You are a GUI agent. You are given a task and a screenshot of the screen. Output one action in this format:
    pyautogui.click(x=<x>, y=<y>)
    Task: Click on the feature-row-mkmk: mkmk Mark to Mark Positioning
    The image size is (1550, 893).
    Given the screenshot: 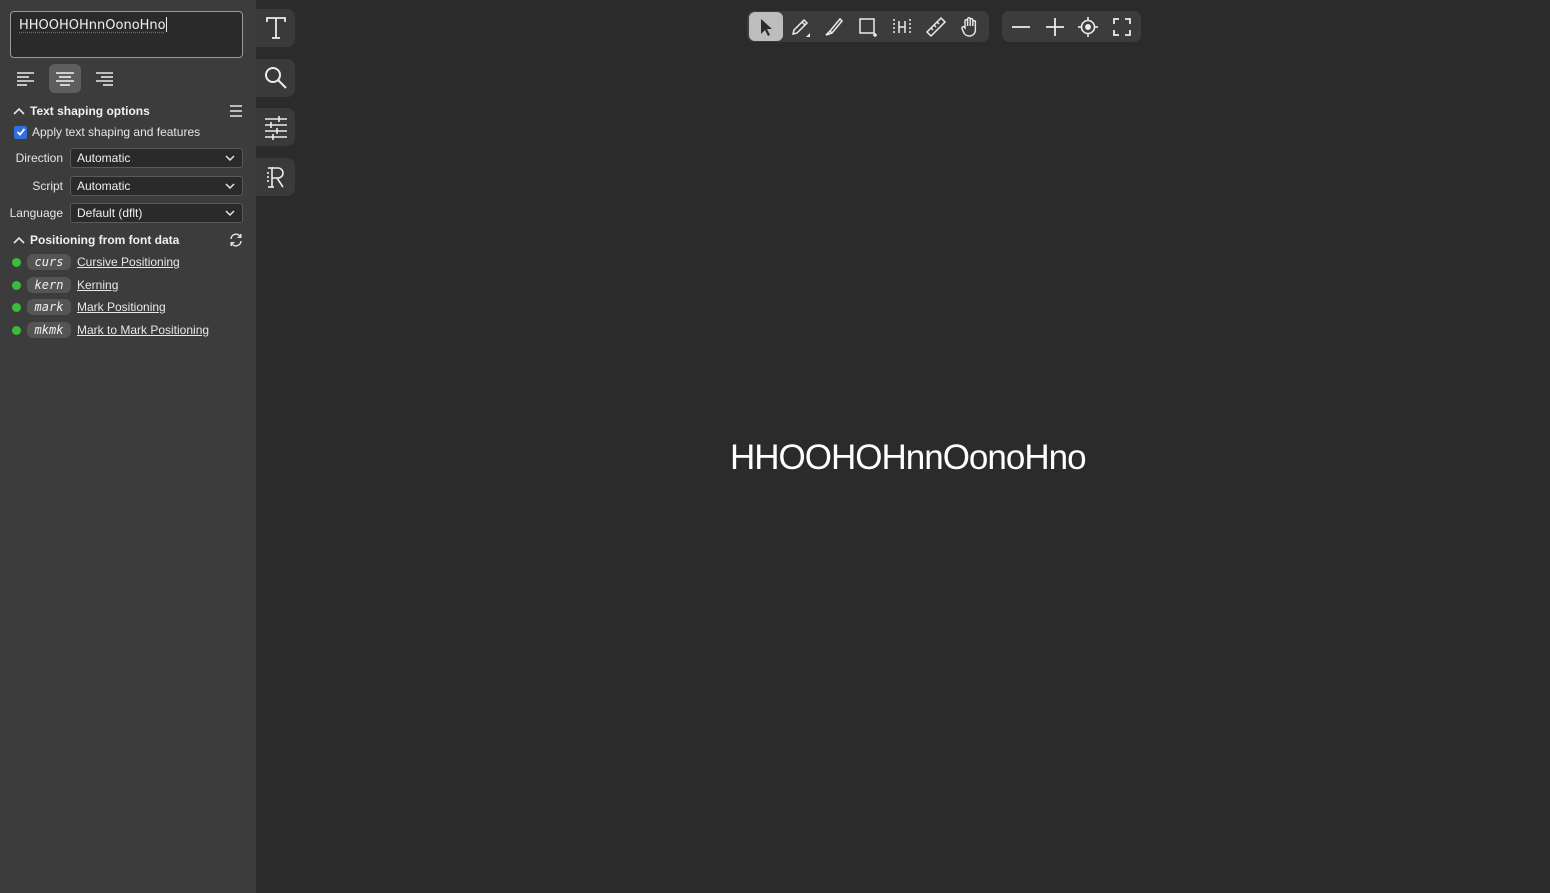 What is the action you would take?
    pyautogui.click(x=110, y=330)
    